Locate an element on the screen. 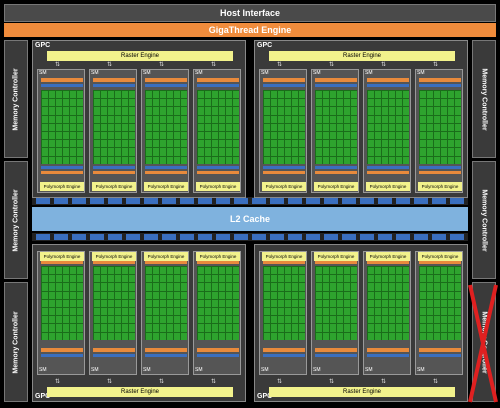  l2-cache-label: L2 Cache is located at coordinates (250, 219).